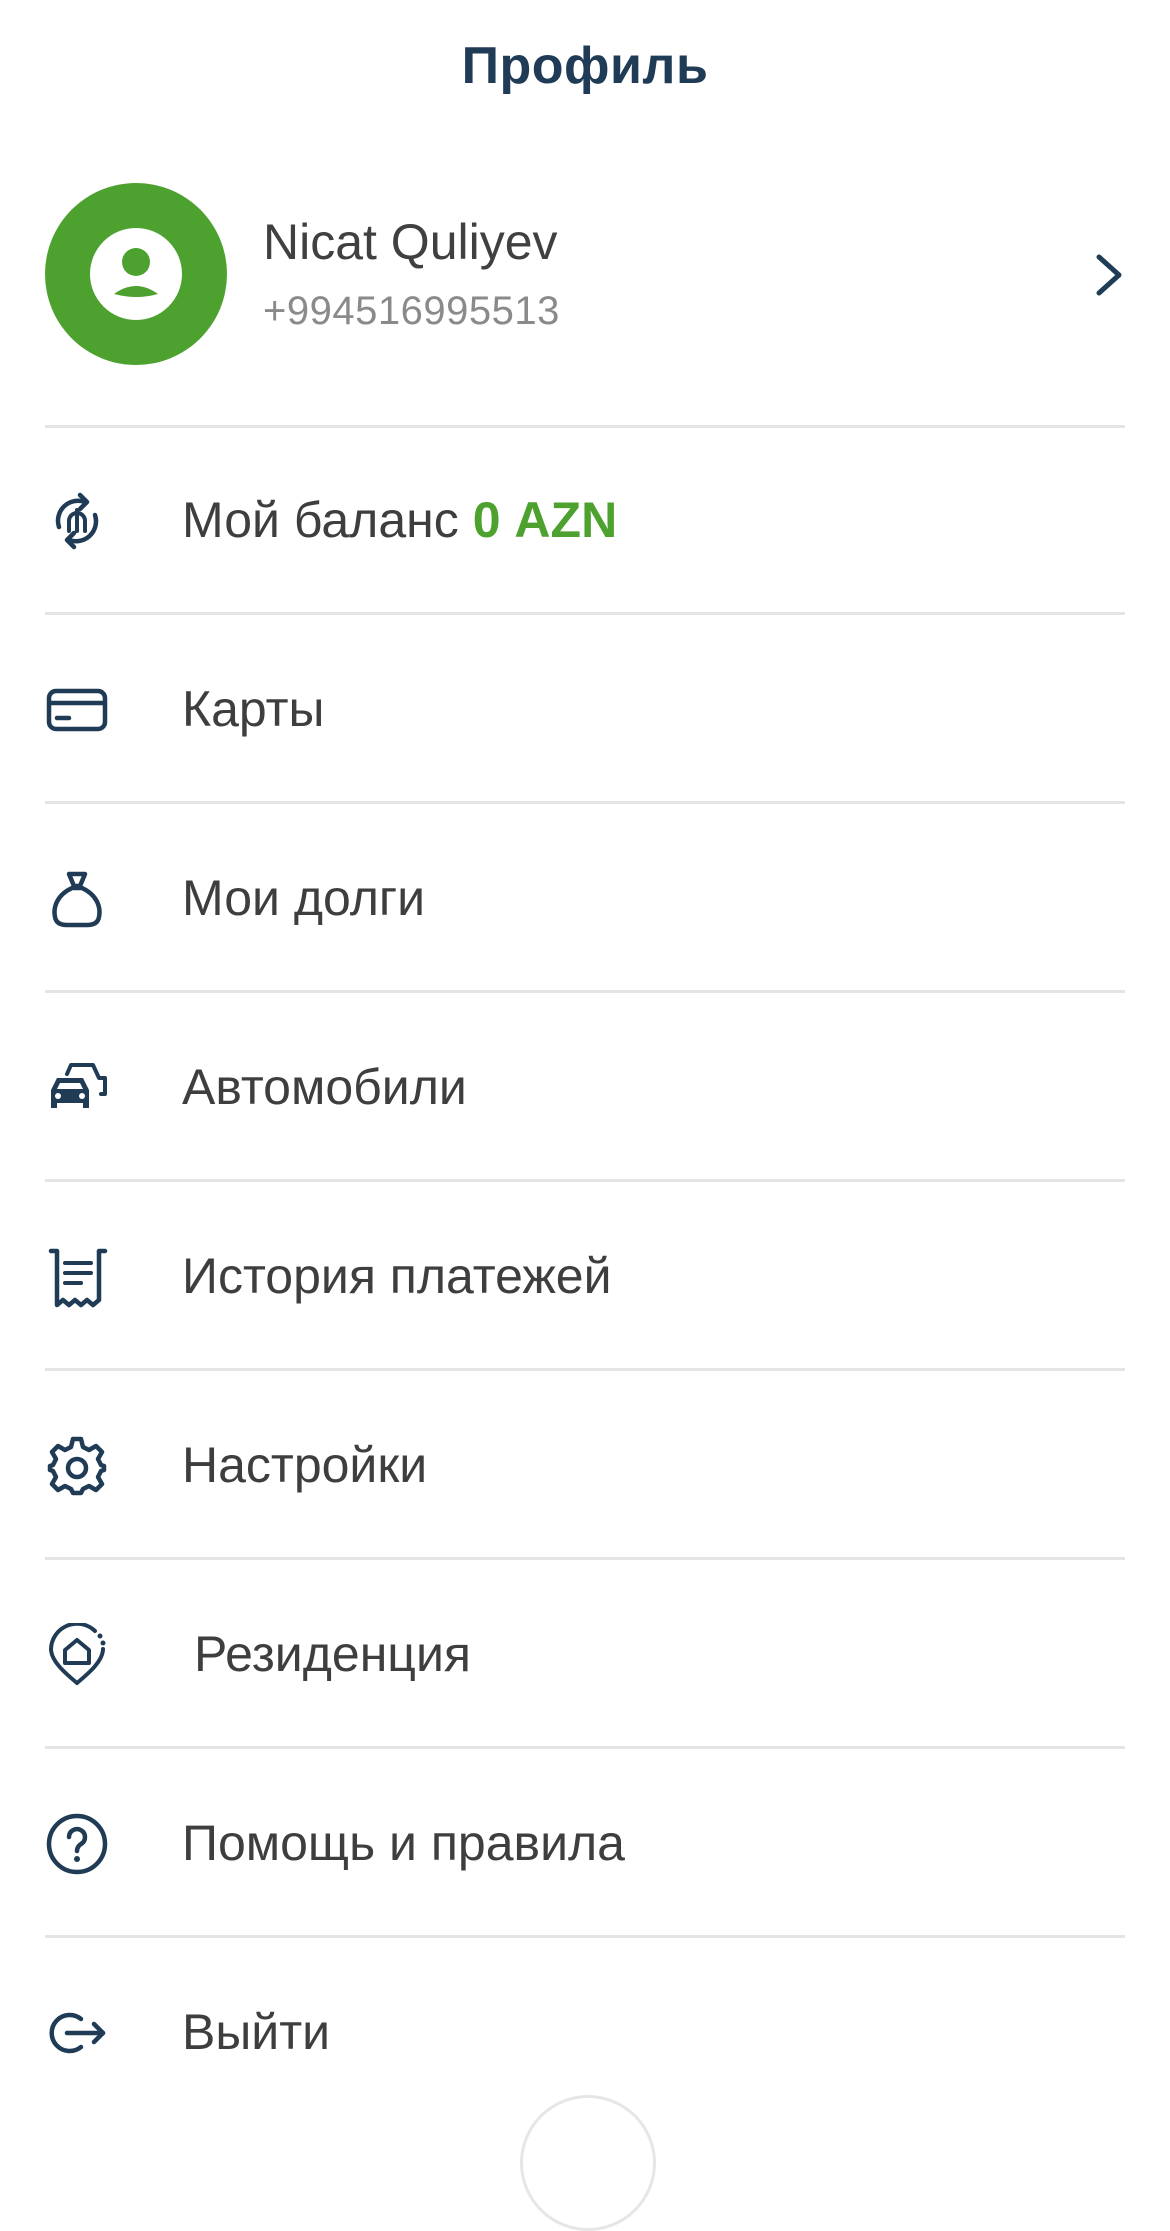 The height and width of the screenshot is (2231, 1170). I want to click on menu-item-label: Мои долги, so click(304, 898).